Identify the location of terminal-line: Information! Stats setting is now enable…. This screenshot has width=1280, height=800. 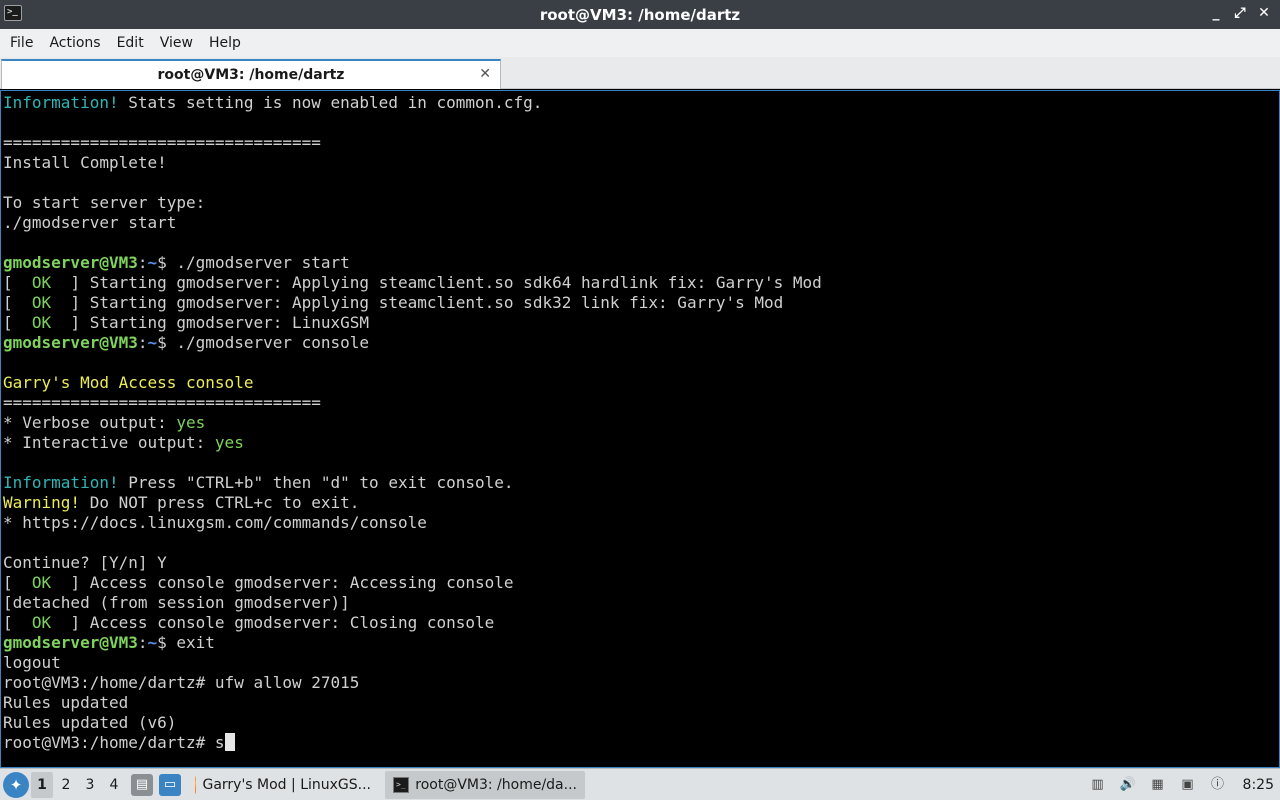
(412, 103).